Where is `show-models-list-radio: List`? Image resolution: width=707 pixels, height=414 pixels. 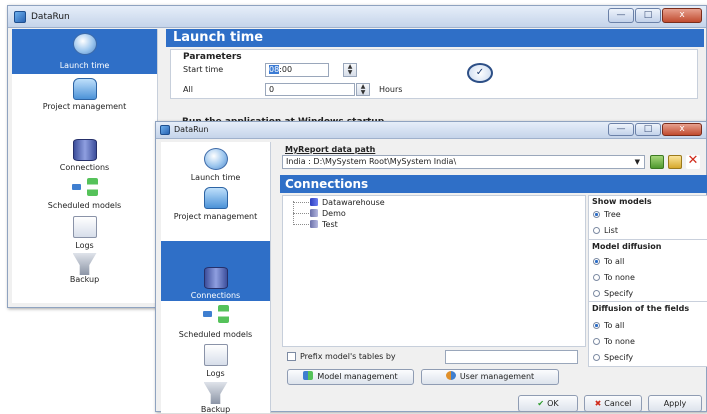 show-models-list-radio: List is located at coordinates (605, 230).